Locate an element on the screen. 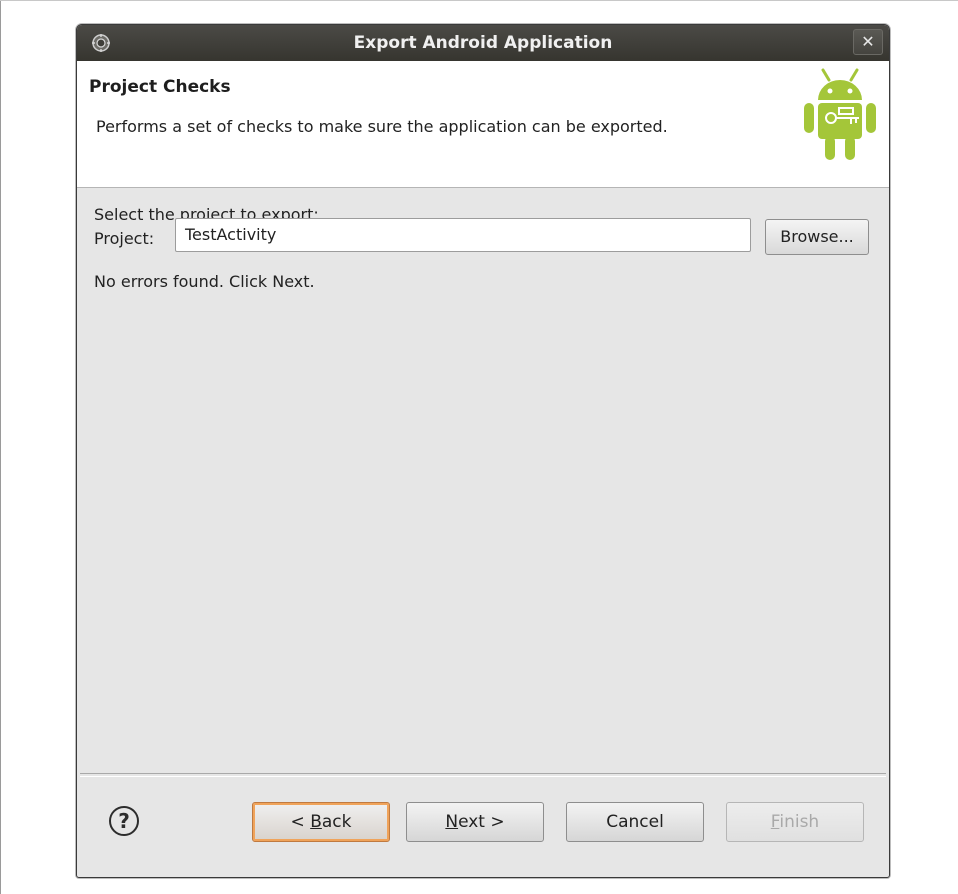 The width and height of the screenshot is (958, 894). window-title: Export Android Application is located at coordinates (483, 43).